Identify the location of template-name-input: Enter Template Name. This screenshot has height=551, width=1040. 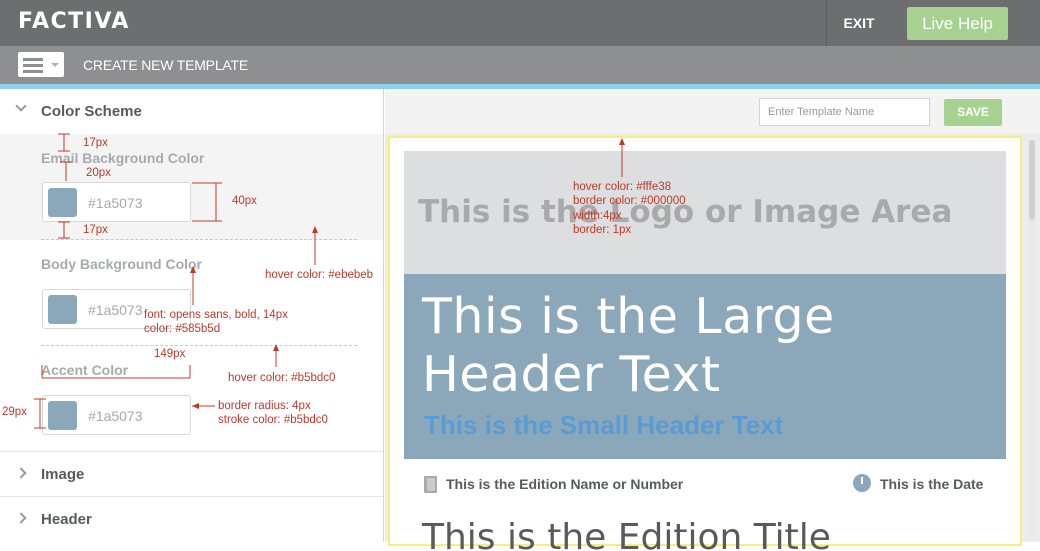
(844, 112).